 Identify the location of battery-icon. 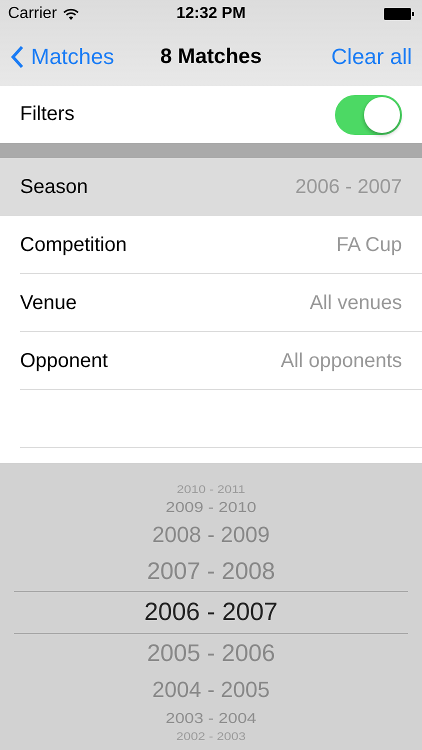
(399, 14).